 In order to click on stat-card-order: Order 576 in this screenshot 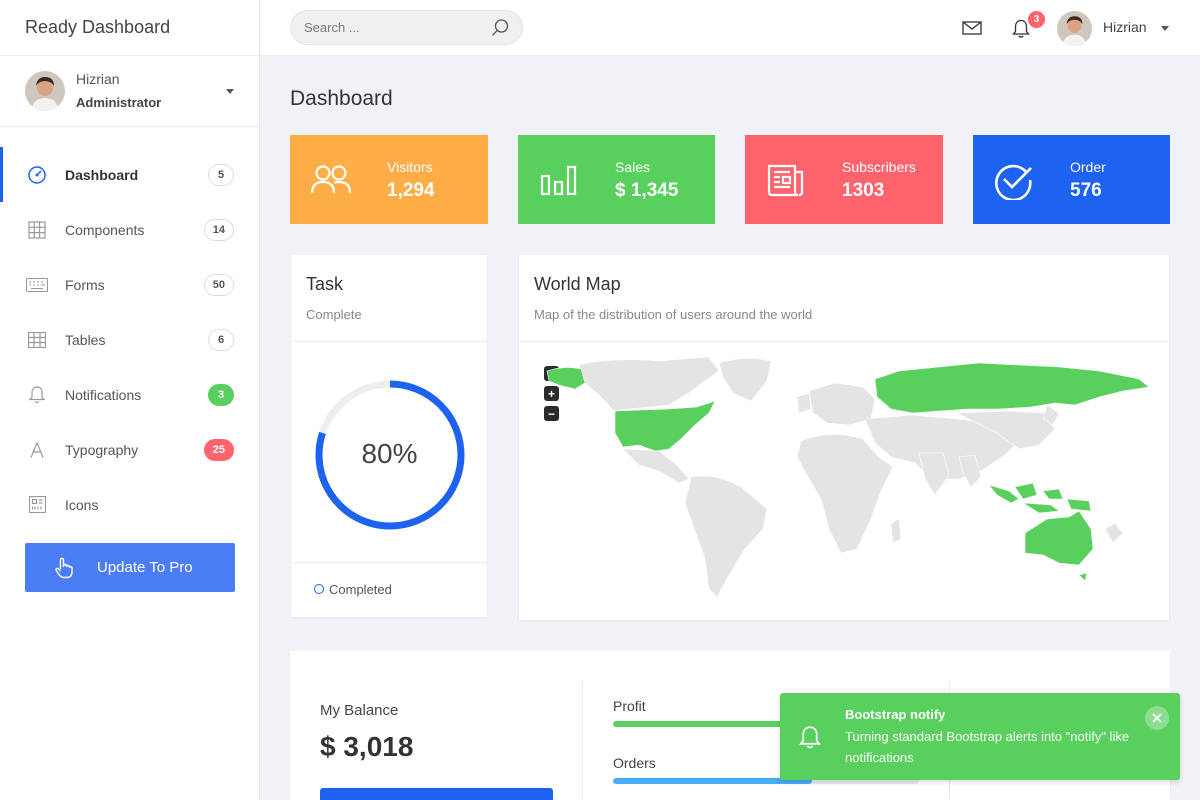, I will do `click(1071, 179)`.